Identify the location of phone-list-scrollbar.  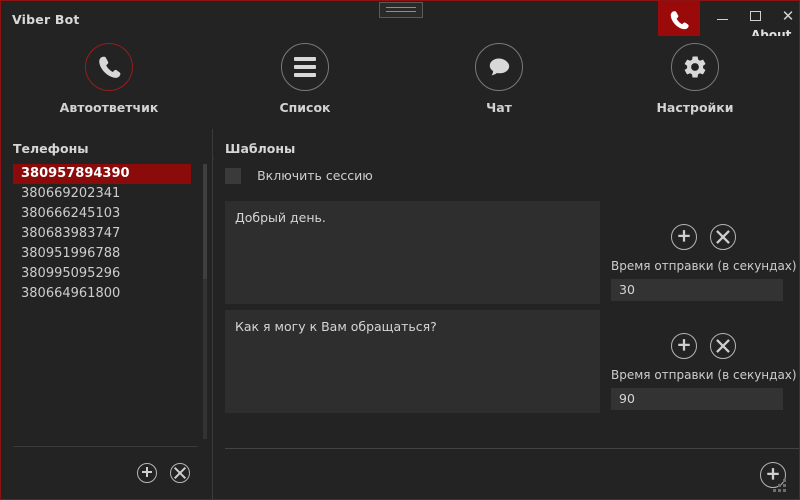
(205, 301).